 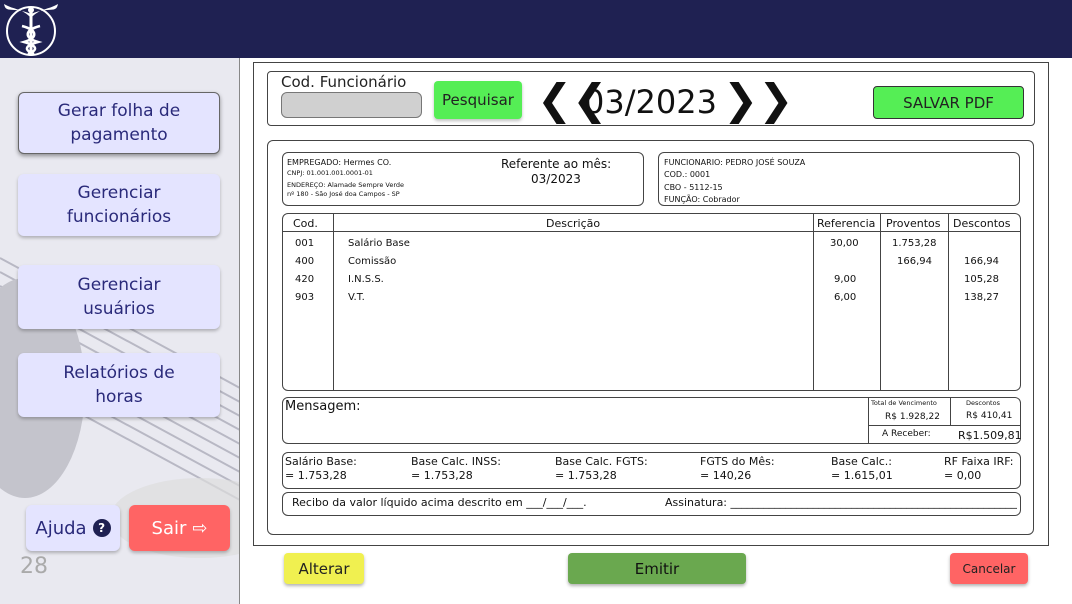 What do you see at coordinates (119, 205) in the screenshot?
I see `sidebar-item-manage-employees: Gerenciar funcionários` at bounding box center [119, 205].